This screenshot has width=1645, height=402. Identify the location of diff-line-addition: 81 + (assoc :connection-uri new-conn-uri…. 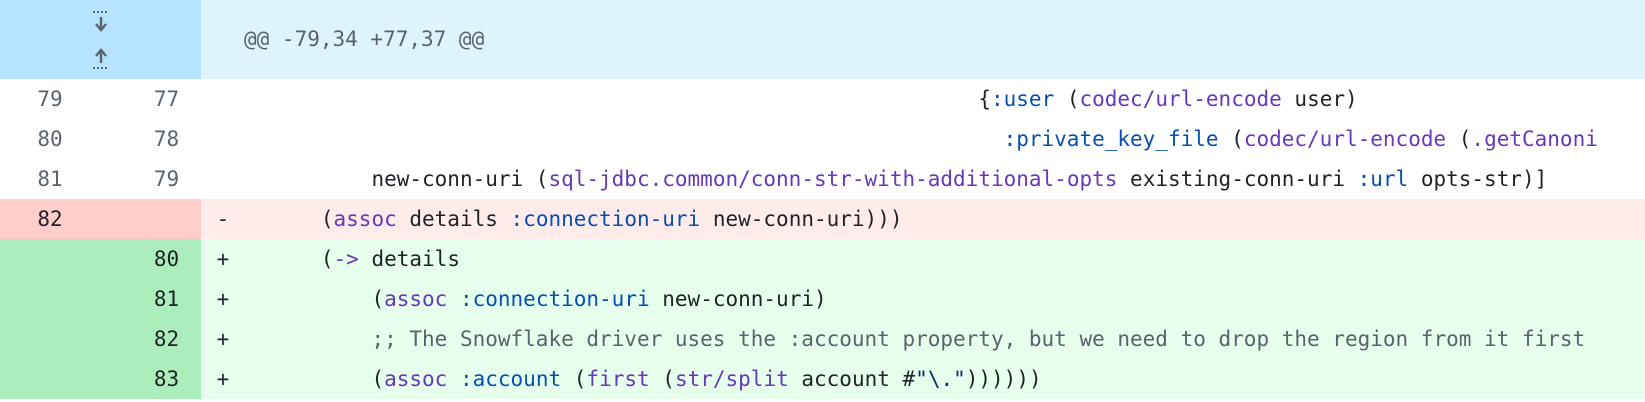
(822, 299).